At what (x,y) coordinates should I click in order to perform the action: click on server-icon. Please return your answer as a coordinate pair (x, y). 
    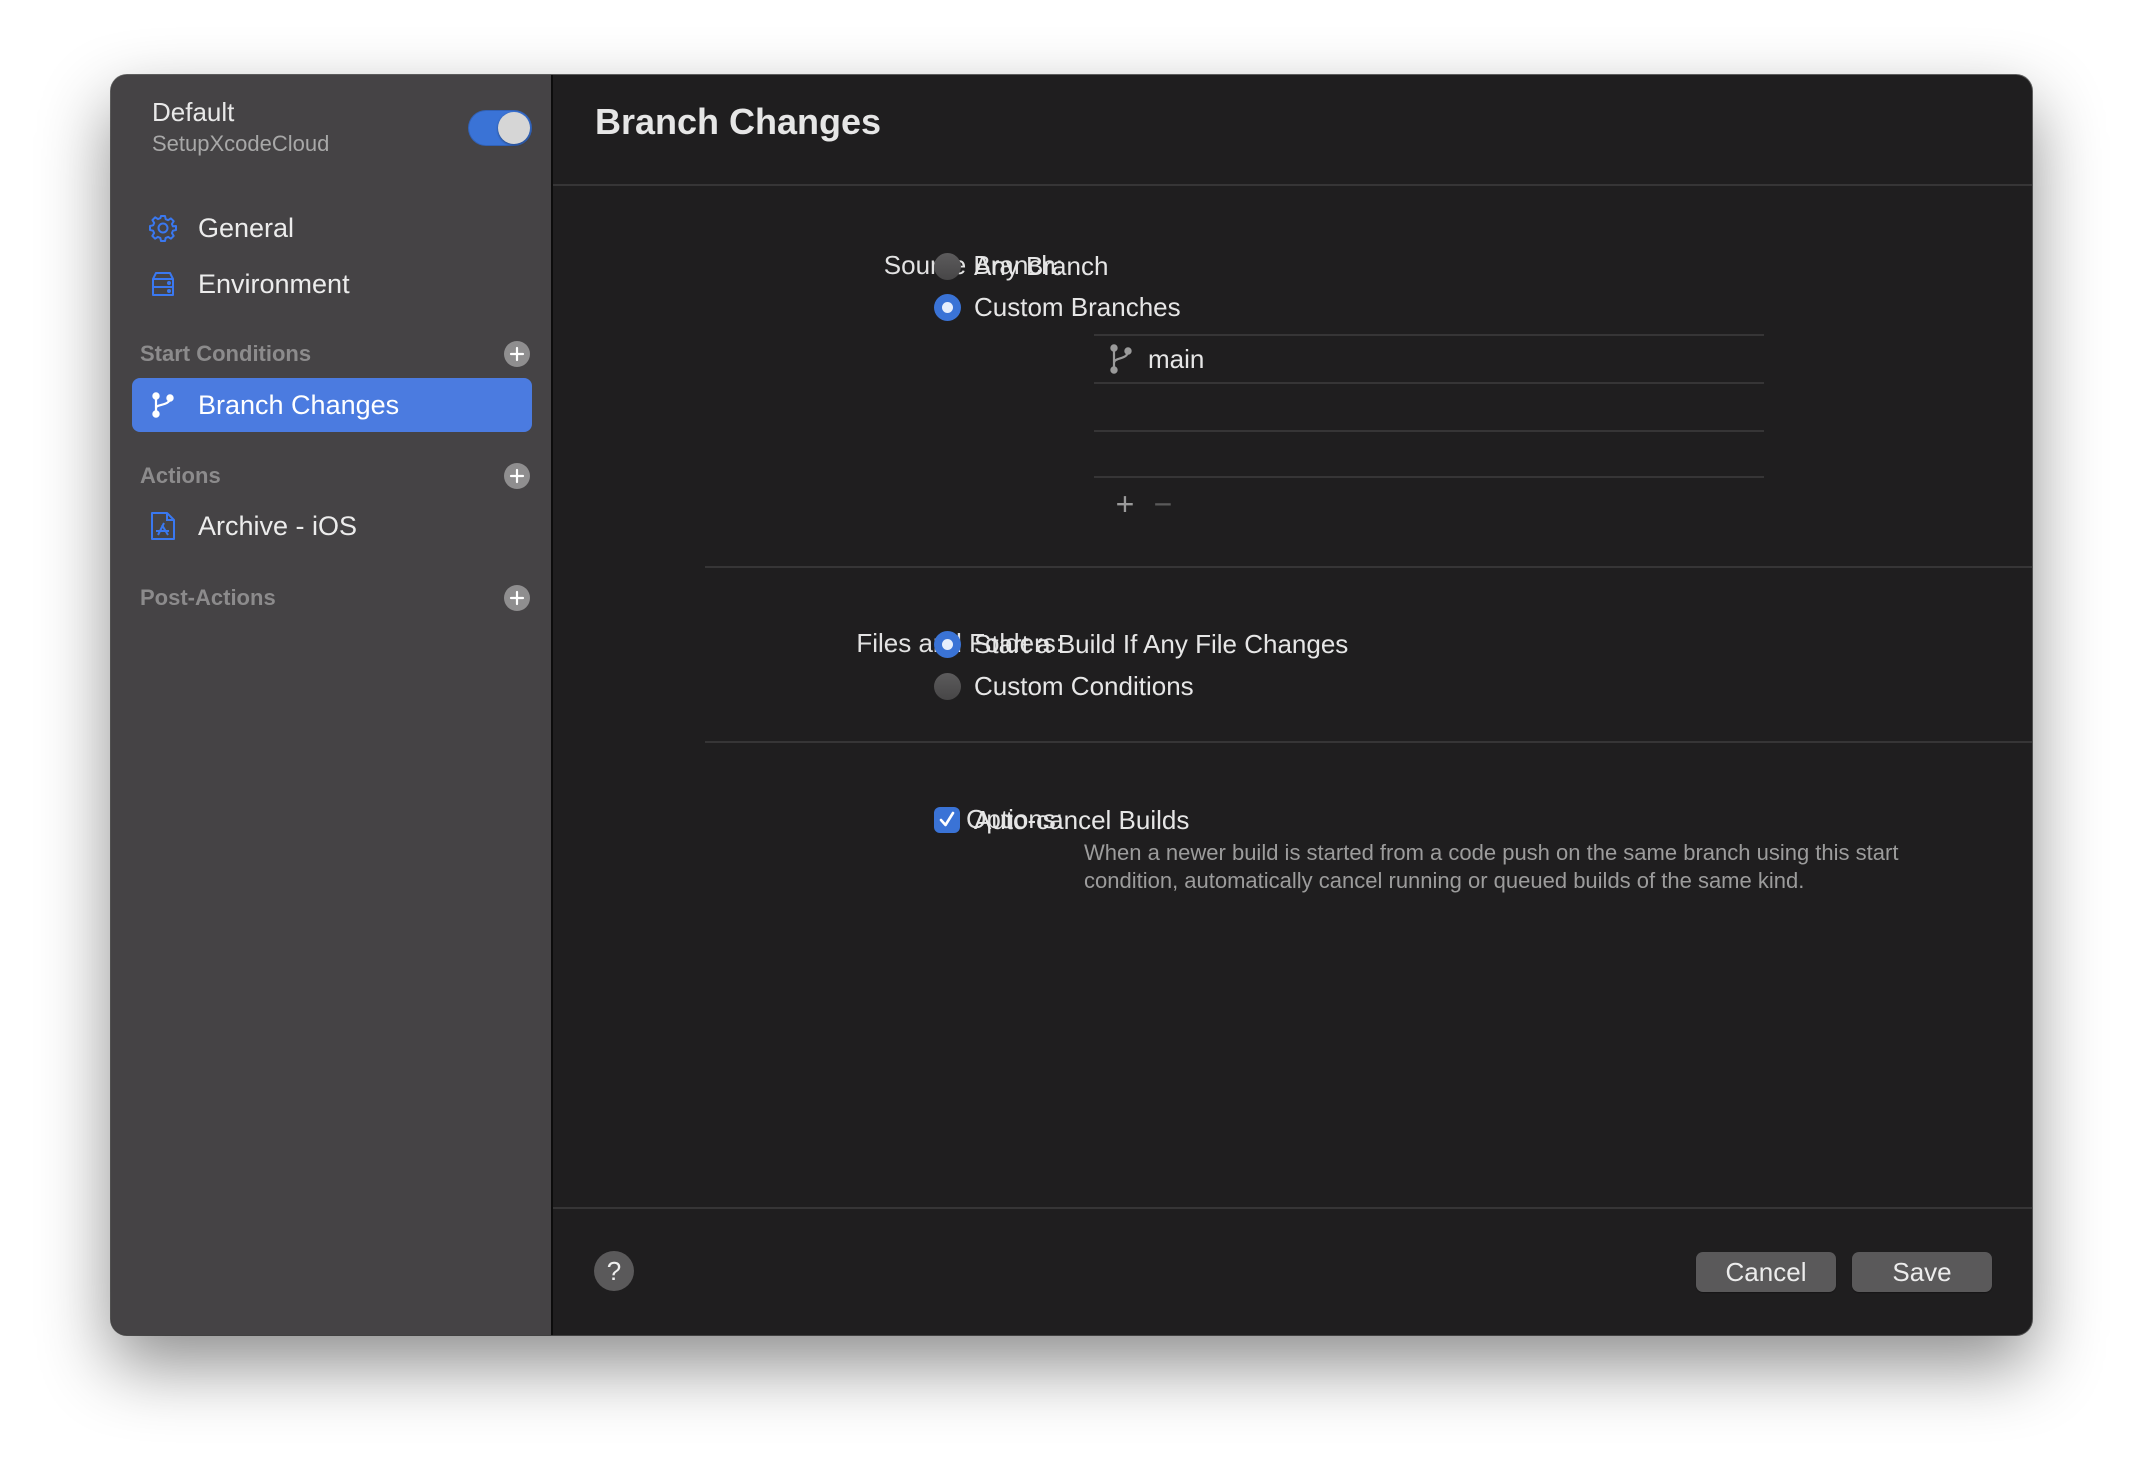
    Looking at the image, I should click on (163, 284).